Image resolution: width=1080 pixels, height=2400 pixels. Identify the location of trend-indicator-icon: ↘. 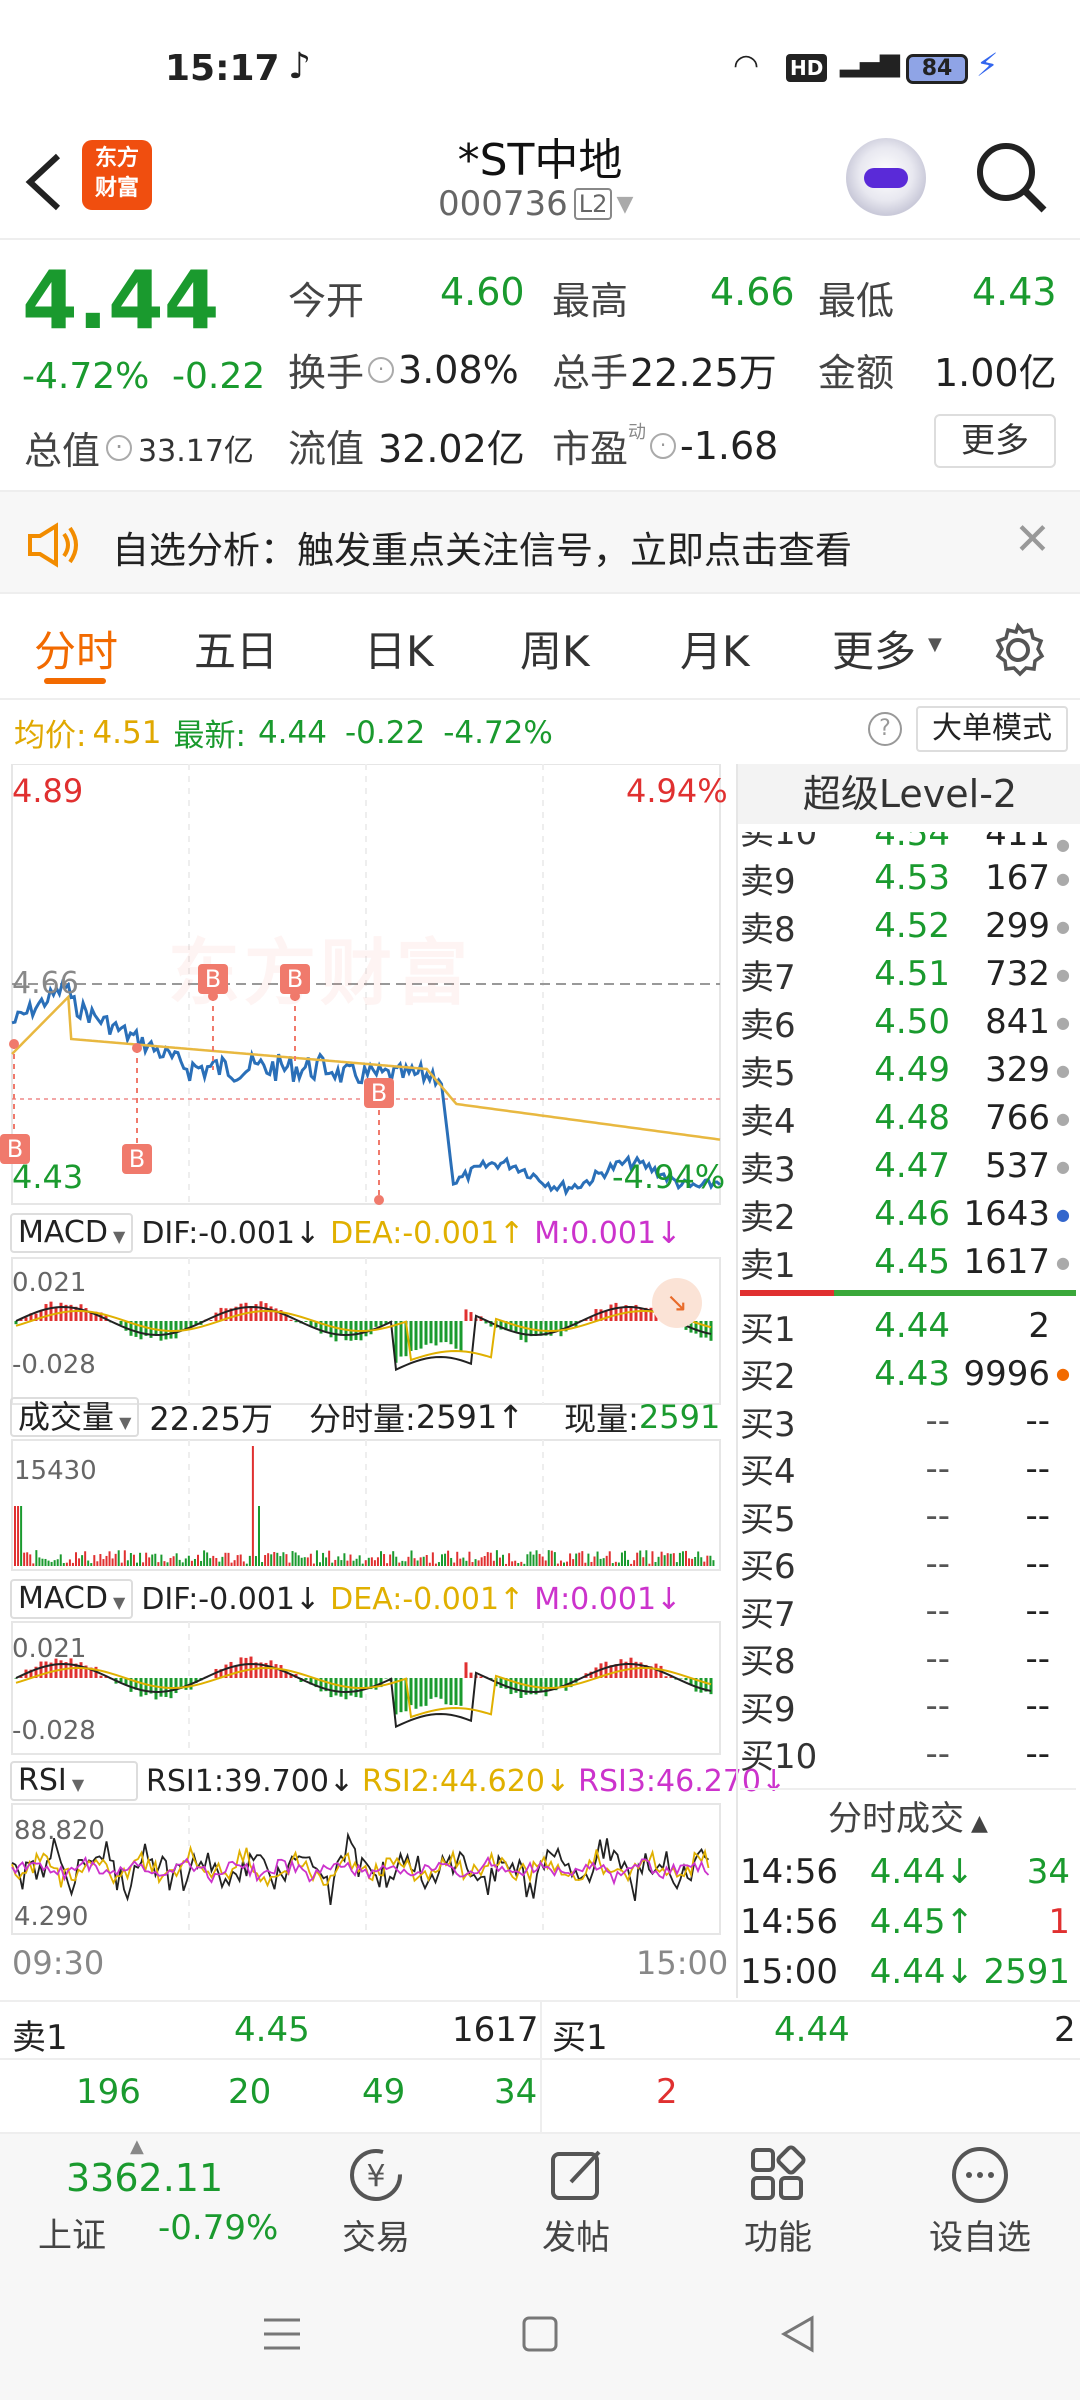
(677, 1303).